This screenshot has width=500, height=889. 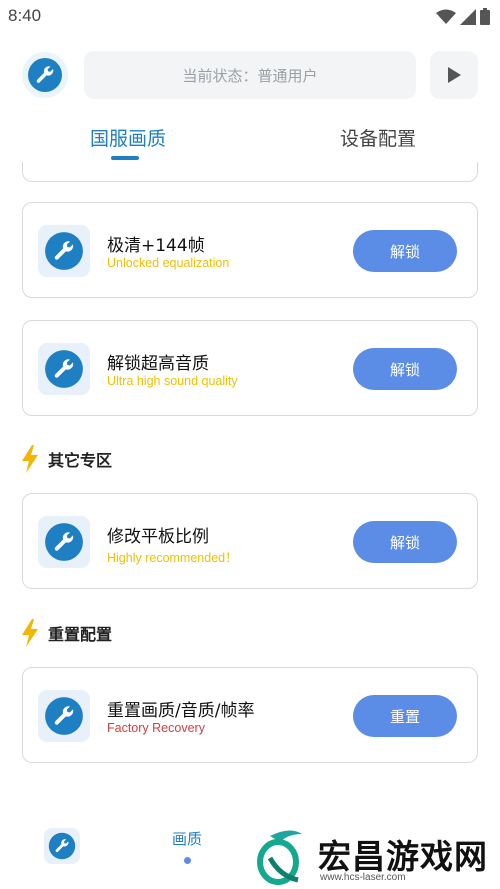 I want to click on watermark: 宏昌游戏网 www.hcs-laser.com, so click(x=374, y=857).